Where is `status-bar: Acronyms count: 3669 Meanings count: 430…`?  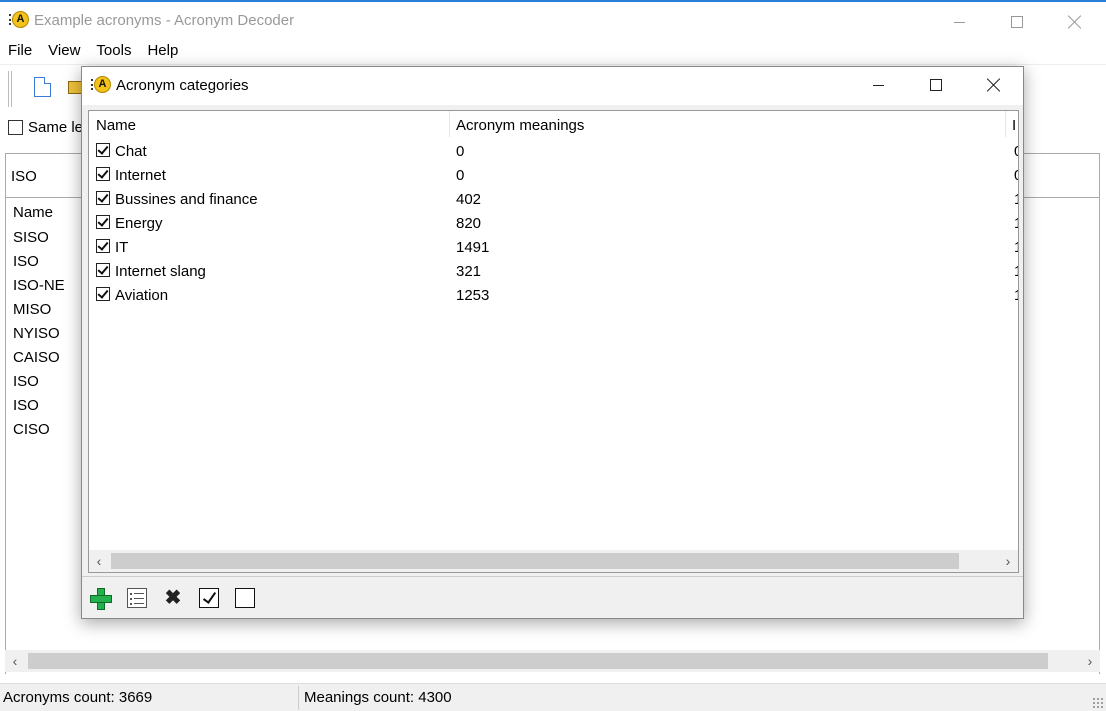
status-bar: Acronyms count: 3669 Meanings count: 430… is located at coordinates (553, 697).